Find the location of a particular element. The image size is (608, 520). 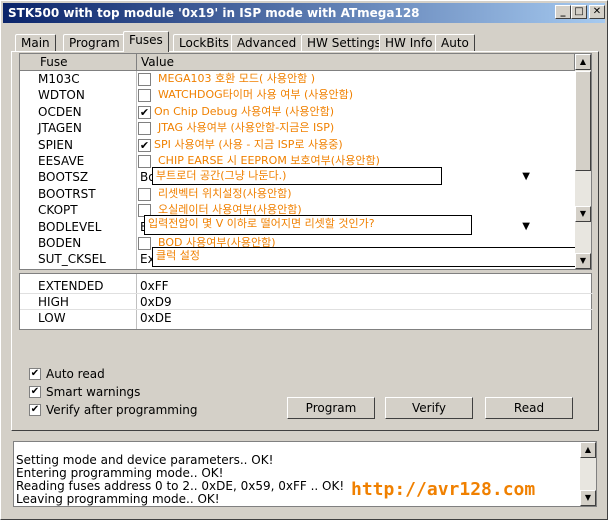

fuse-name: BOOTSZ is located at coordinates (63, 177).